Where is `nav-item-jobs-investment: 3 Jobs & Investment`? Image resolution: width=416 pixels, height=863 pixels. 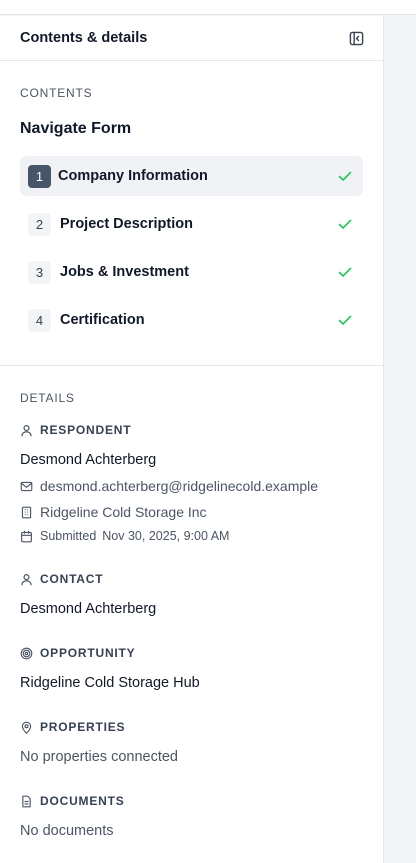
nav-item-jobs-investment: 3 Jobs & Investment is located at coordinates (191, 272).